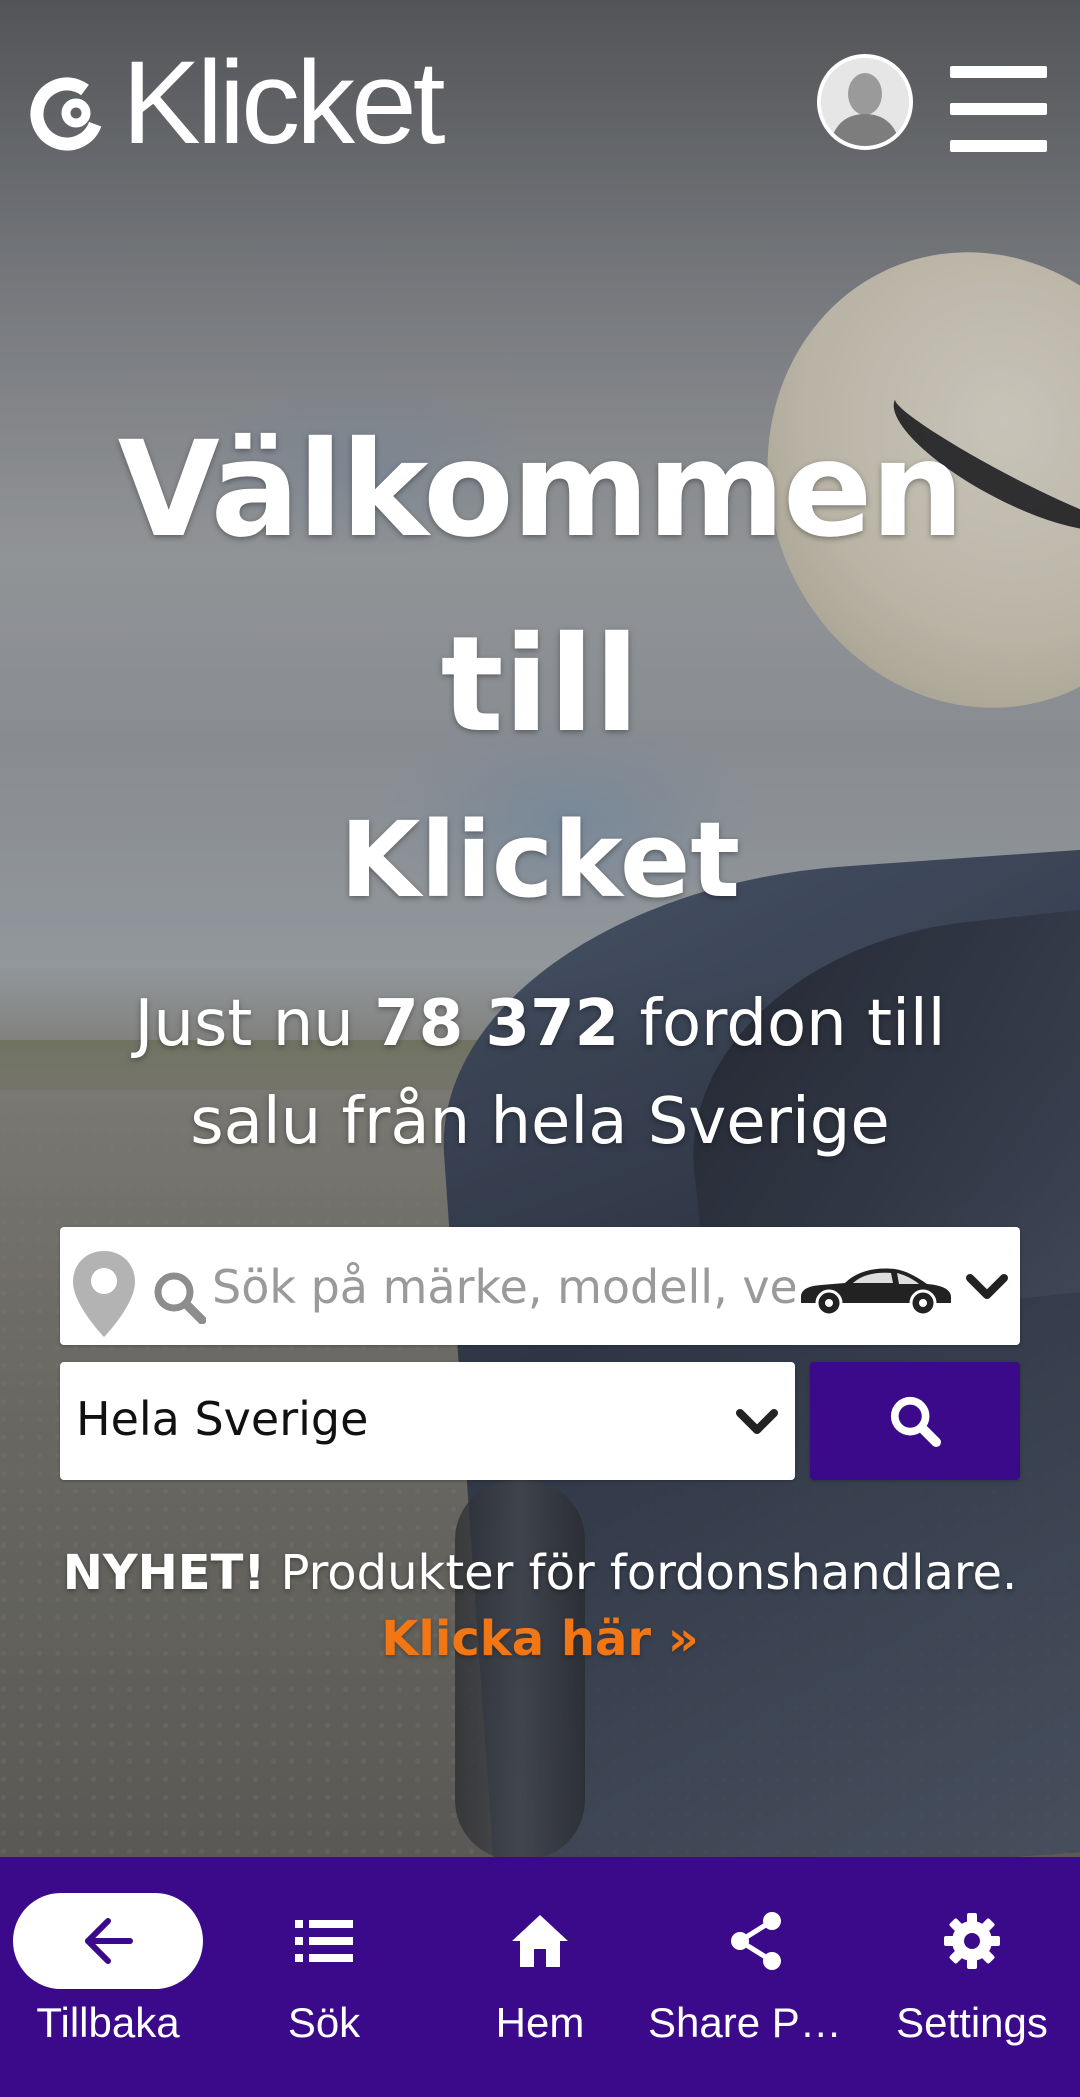 This screenshot has height=2097, width=1080. Describe the element at coordinates (284, 103) in the screenshot. I see `logo-text: Klicket` at that location.